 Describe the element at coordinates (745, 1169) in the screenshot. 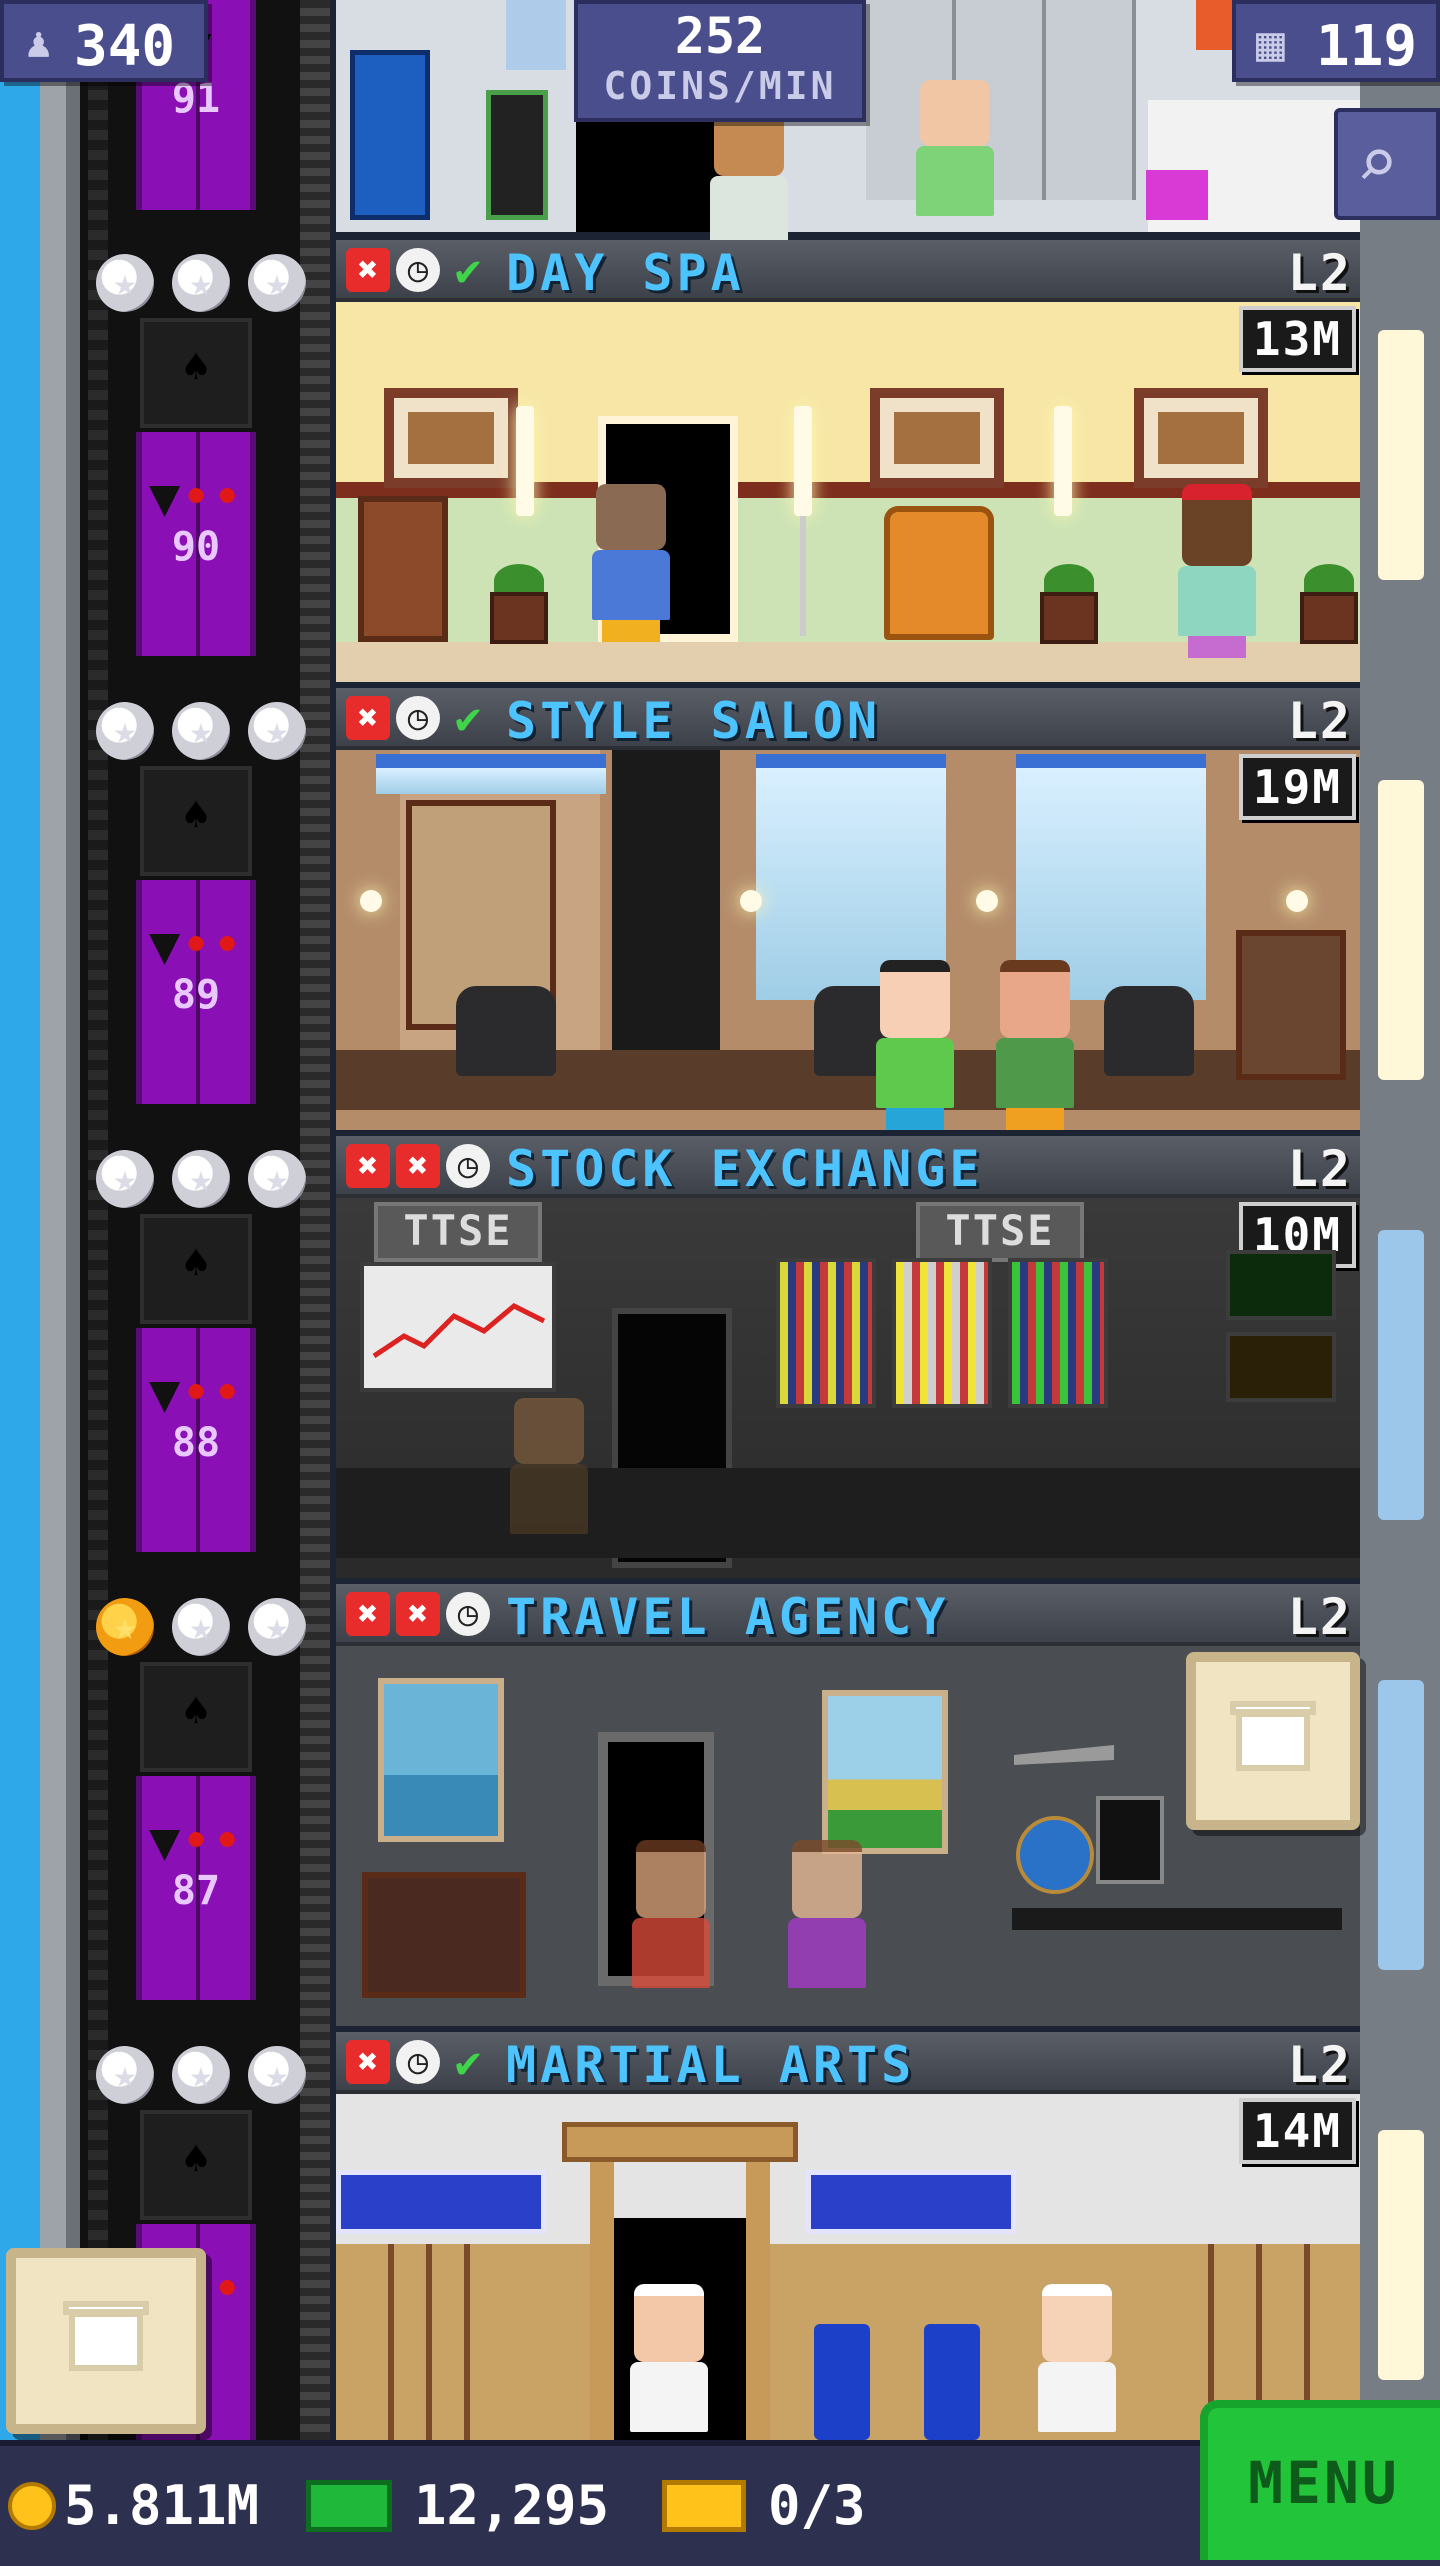

I see `floor-name: STOCK EXCHANGE` at that location.